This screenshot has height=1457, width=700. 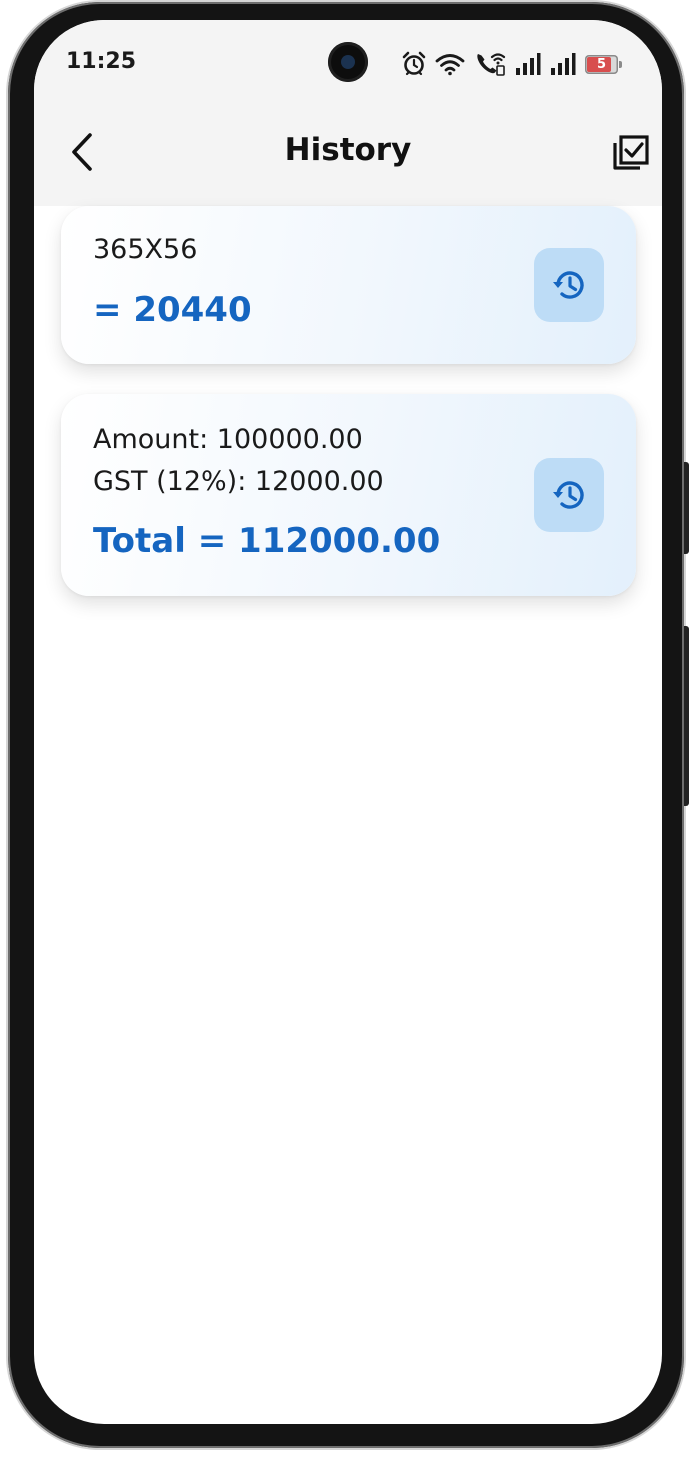 What do you see at coordinates (238, 481) in the screenshot?
I see `history-gst: GST (12%): 12000.00` at bounding box center [238, 481].